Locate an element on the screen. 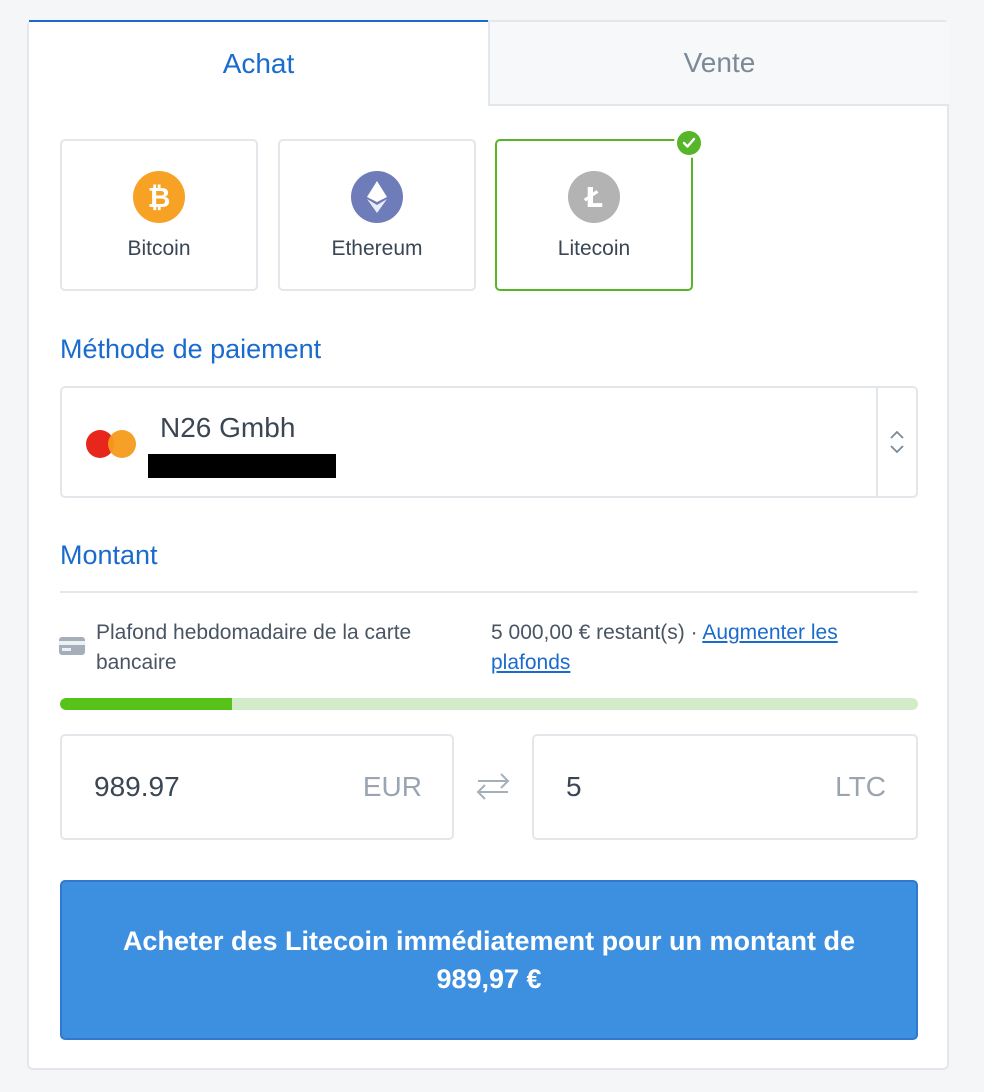  crypto-currency: LTC is located at coordinates (860, 786).